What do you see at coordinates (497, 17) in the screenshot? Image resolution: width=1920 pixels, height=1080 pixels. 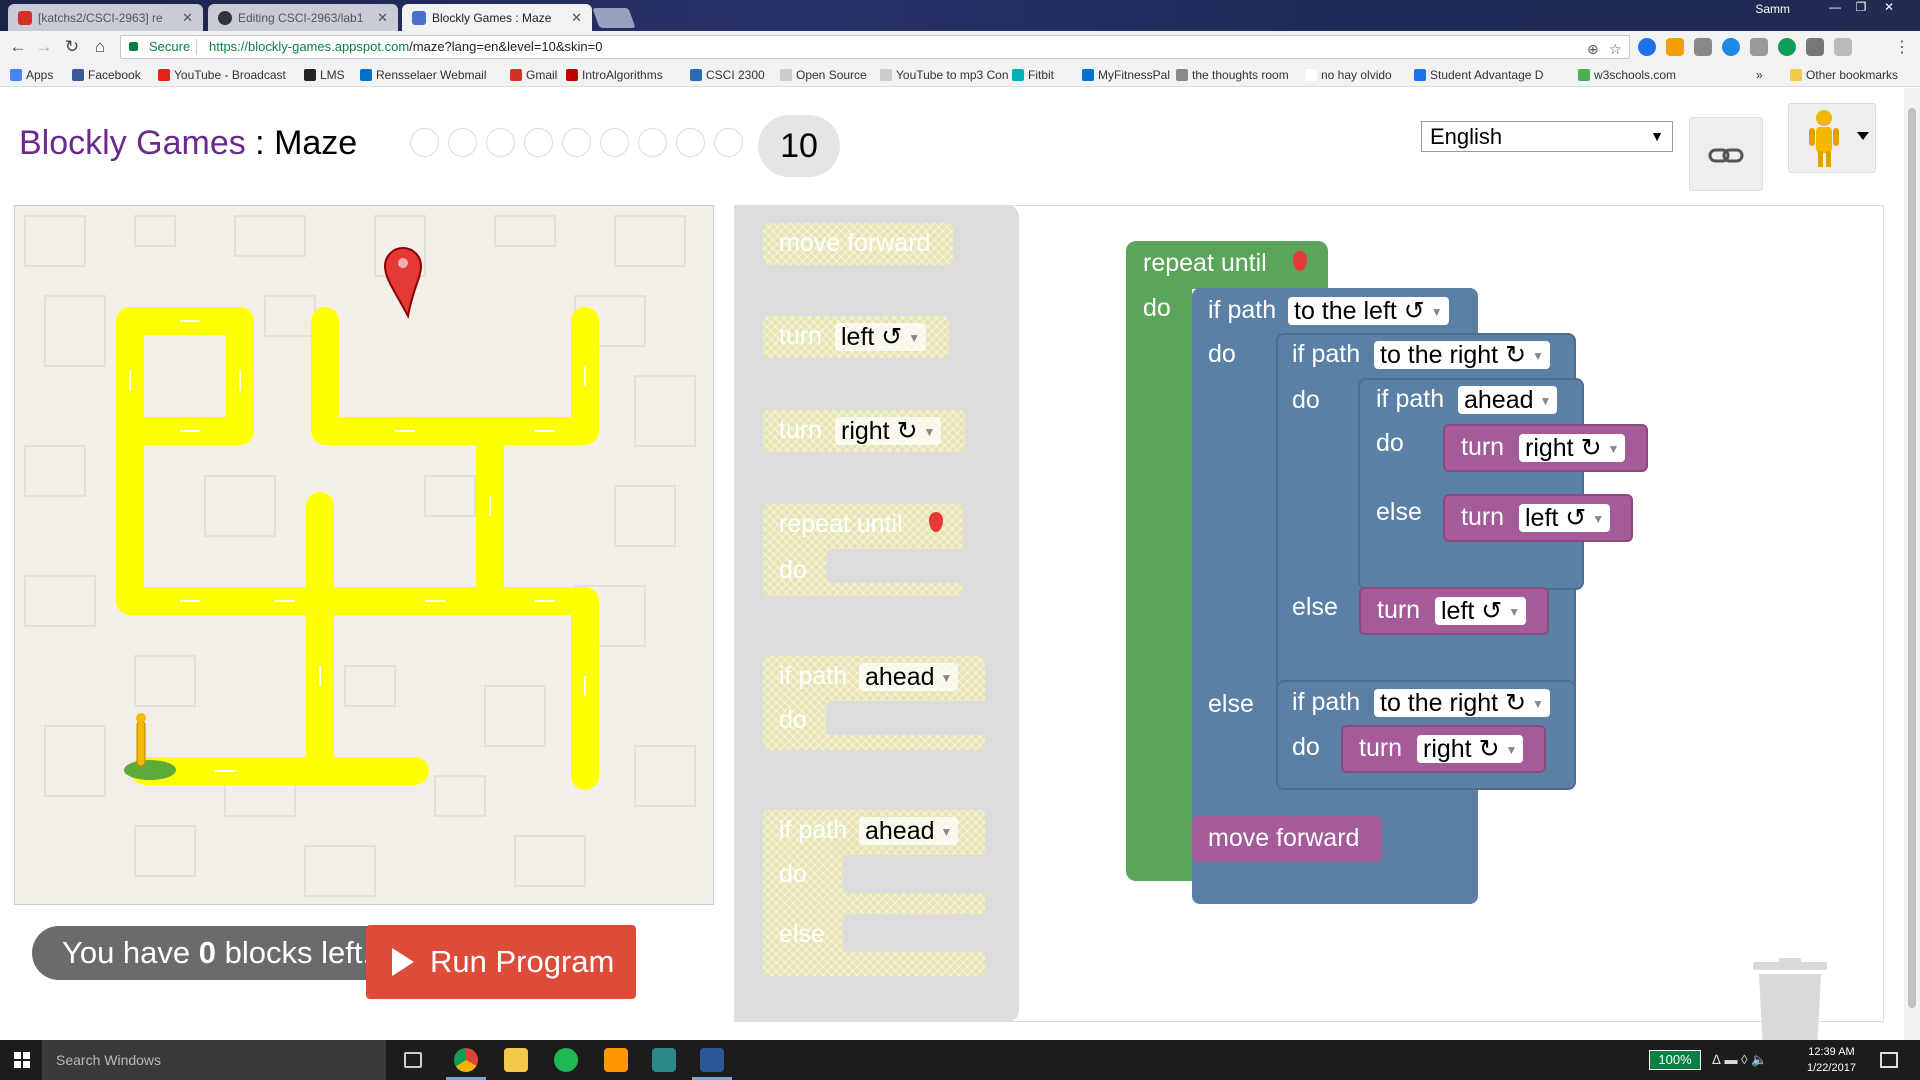 I see `tab-blockly-maze: Blockly Games : Maze ✕` at bounding box center [497, 17].